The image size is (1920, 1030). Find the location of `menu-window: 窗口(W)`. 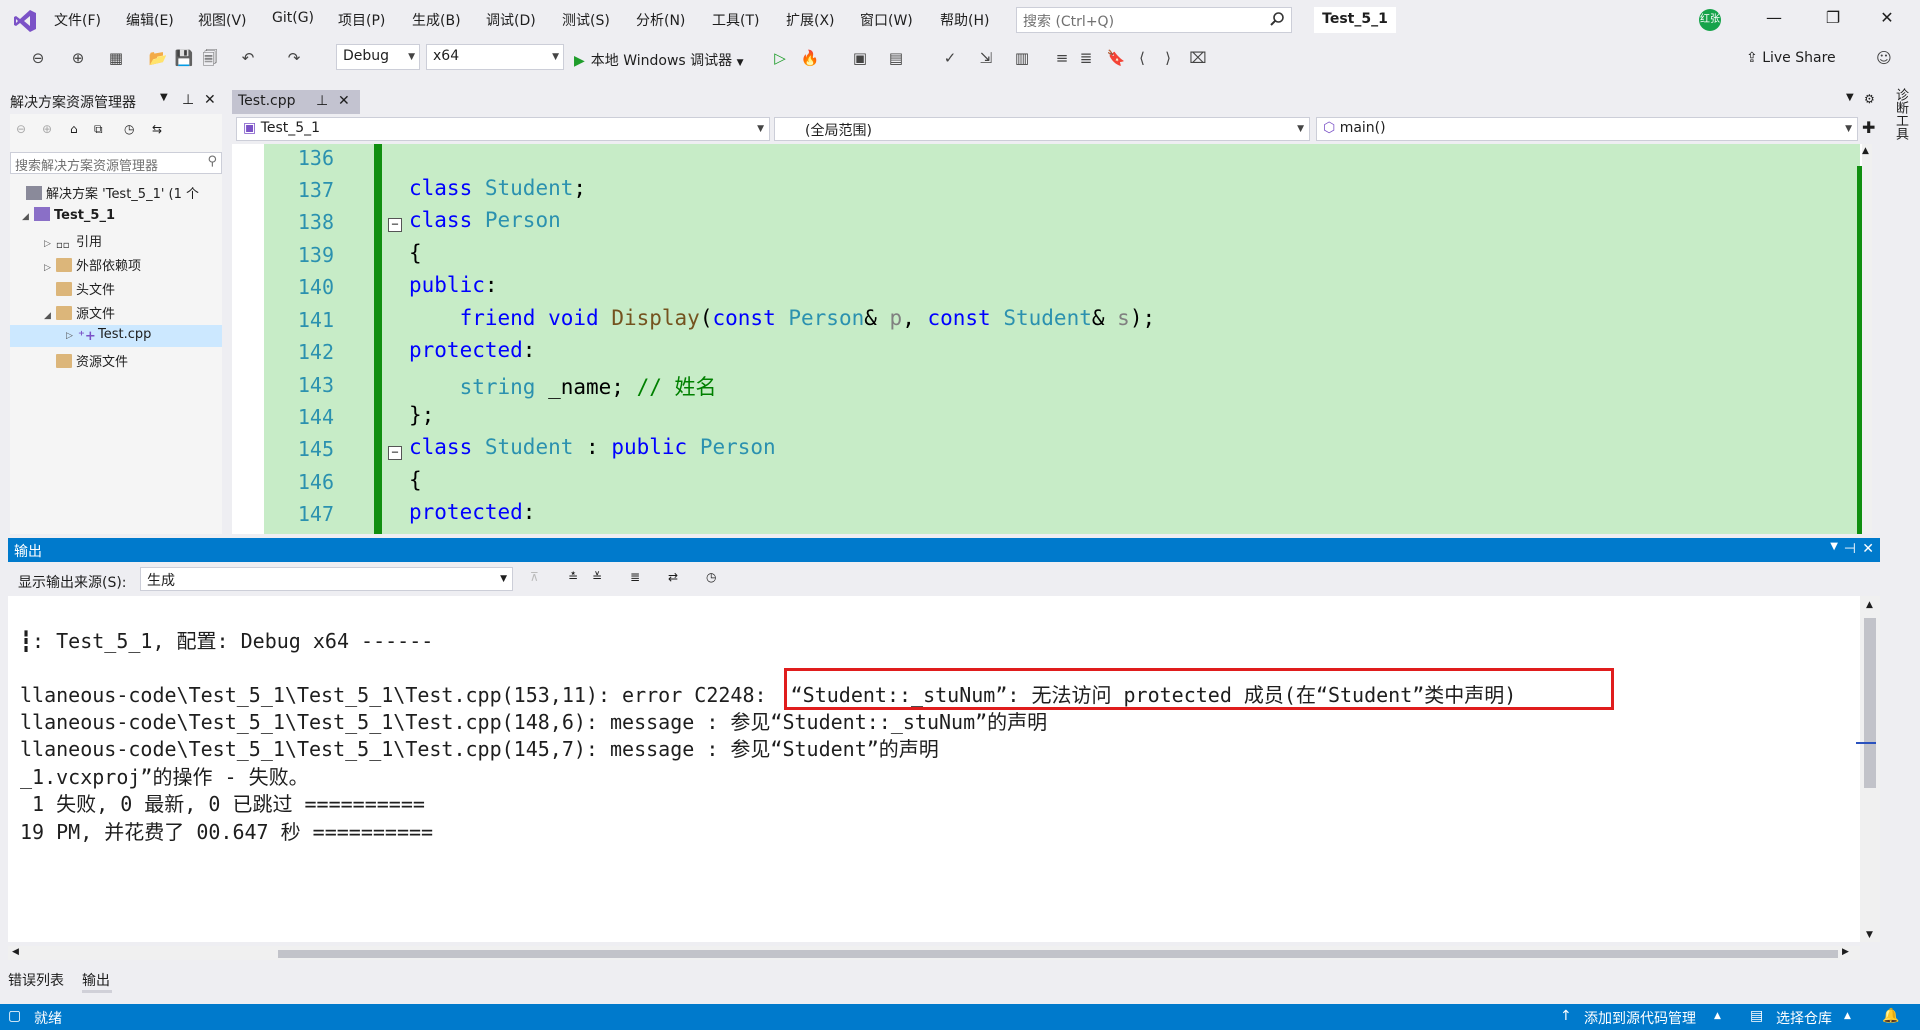

menu-window: 窗口(W) is located at coordinates (886, 20).